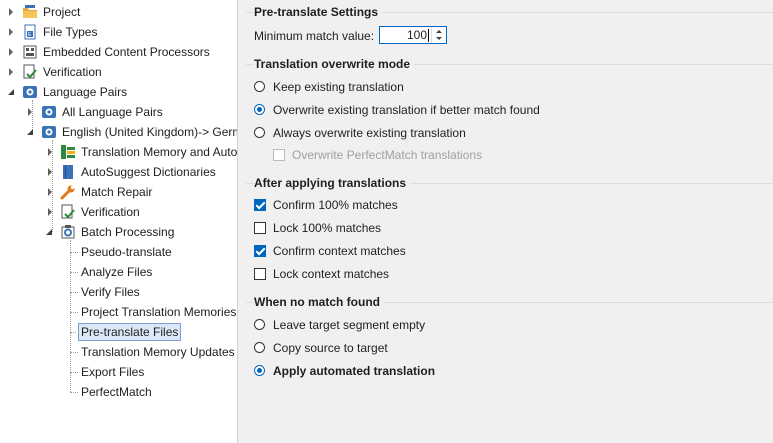  What do you see at coordinates (319, 302) in the screenshot?
I see `group-title: When no match found` at bounding box center [319, 302].